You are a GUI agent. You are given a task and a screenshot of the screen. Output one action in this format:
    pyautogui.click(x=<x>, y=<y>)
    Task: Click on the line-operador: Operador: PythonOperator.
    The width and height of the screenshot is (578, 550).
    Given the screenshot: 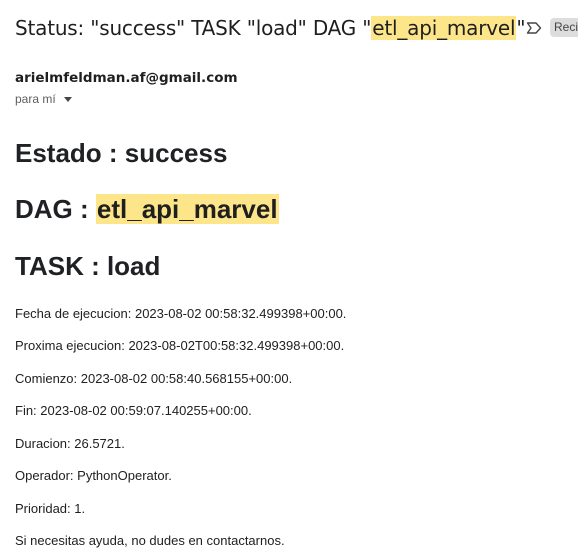 What is the action you would take?
    pyautogui.click(x=93, y=475)
    